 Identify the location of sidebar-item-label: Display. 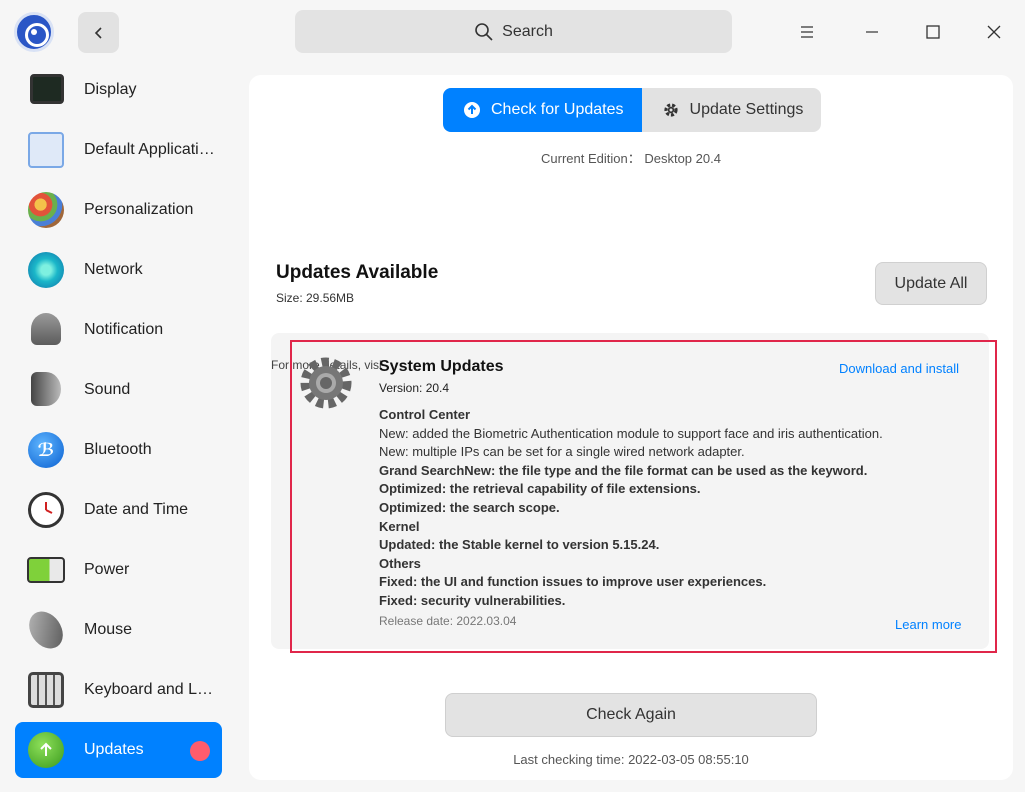
(110, 89).